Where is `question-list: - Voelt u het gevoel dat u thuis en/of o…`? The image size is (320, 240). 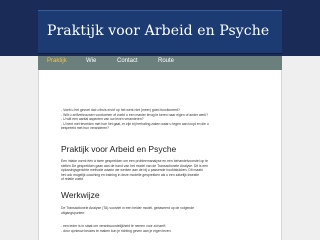 question-list: - Voelt u het gevoel dat u thuis en/of o… is located at coordinates (165, 119).